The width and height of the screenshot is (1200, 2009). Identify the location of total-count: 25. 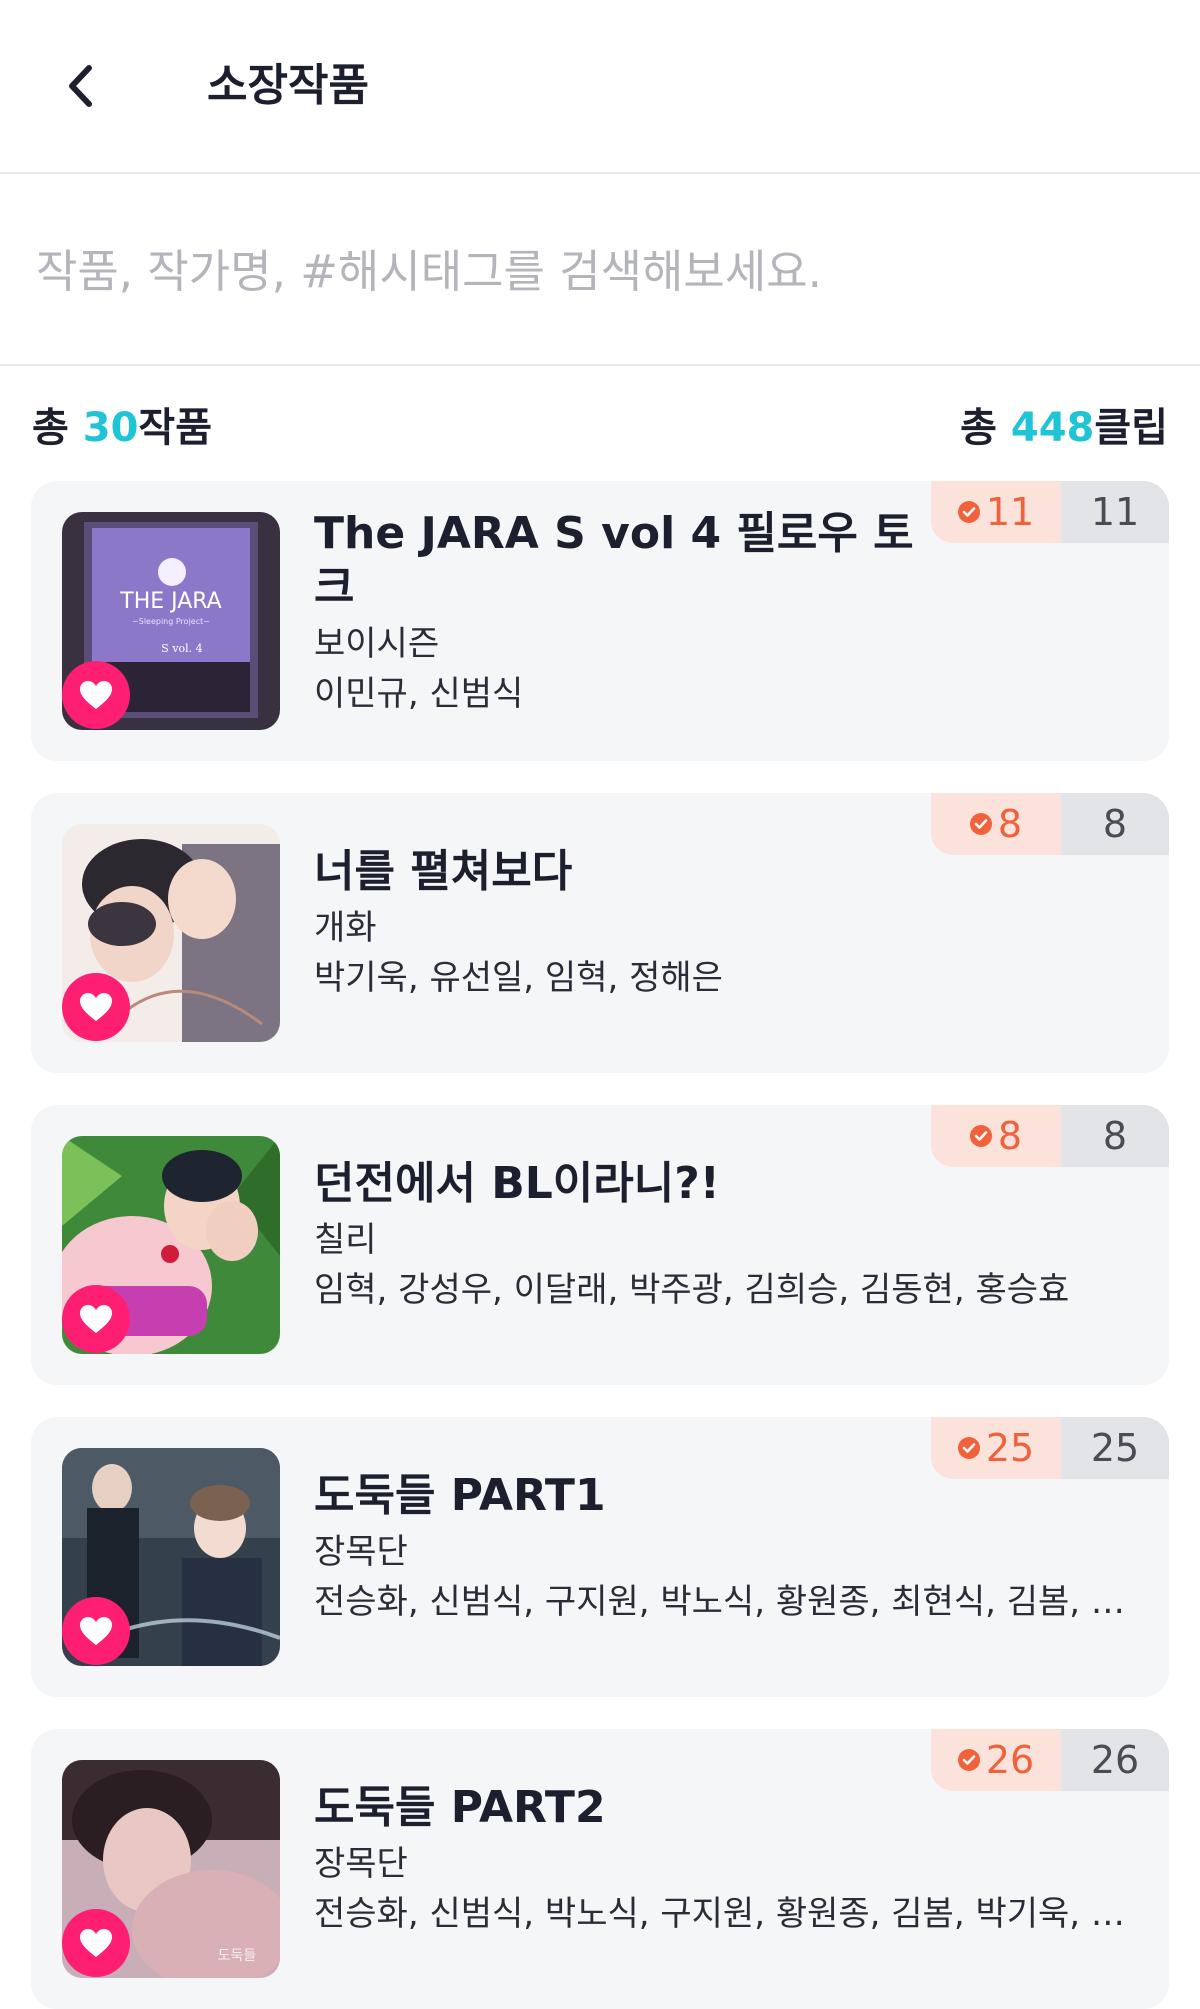
(1115, 1448).